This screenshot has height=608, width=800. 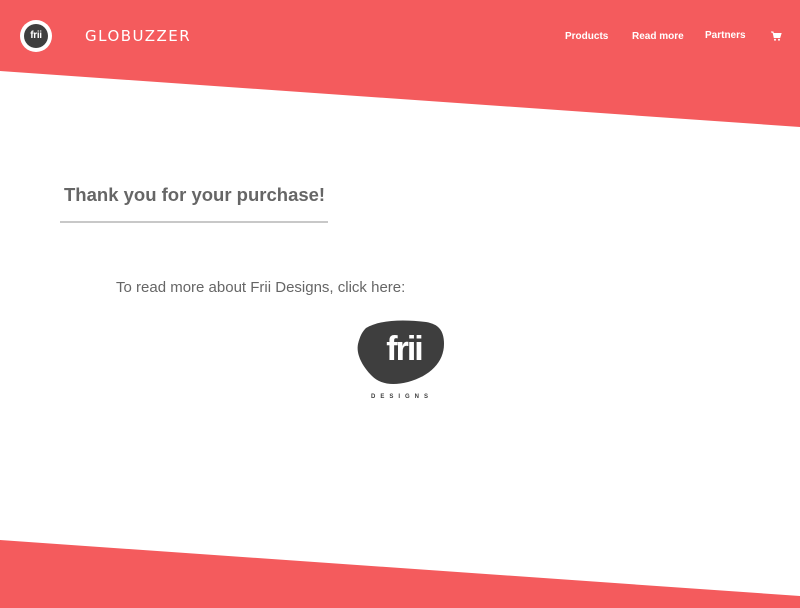 I want to click on title-divider, so click(x=194, y=222).